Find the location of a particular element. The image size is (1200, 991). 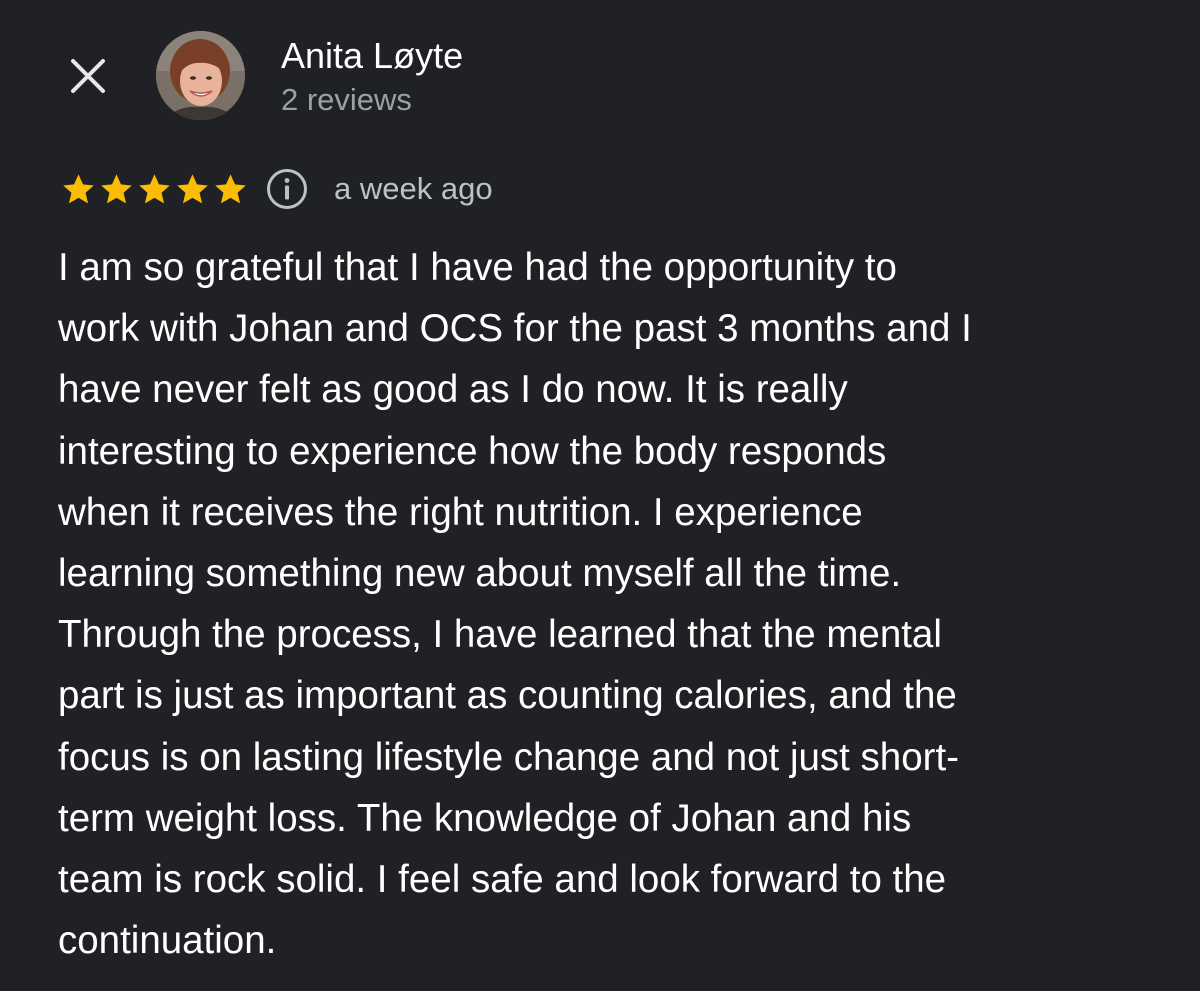

profile-photo is located at coordinates (200, 75).